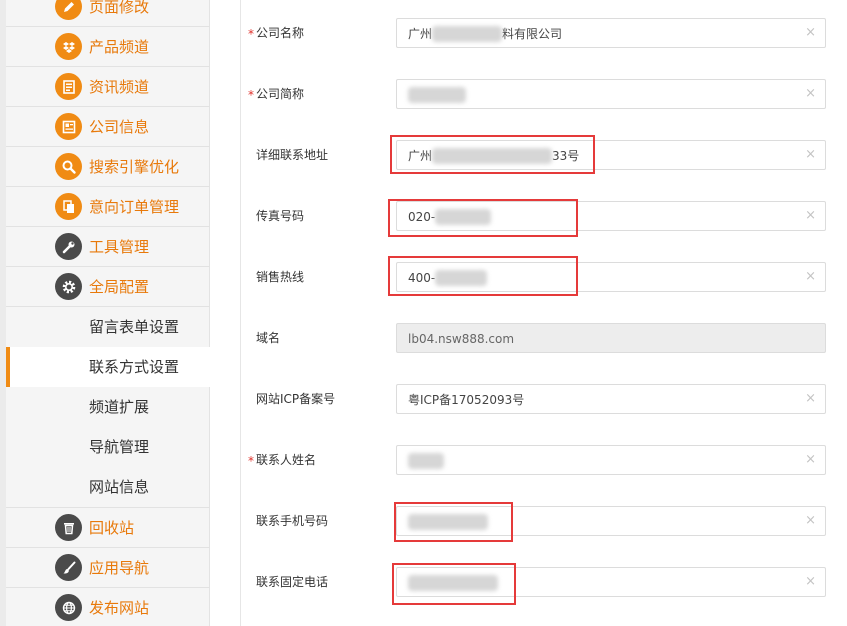 The image size is (847, 626). I want to click on sidebar-item-page-edit: 页面修改, so click(108, 13).